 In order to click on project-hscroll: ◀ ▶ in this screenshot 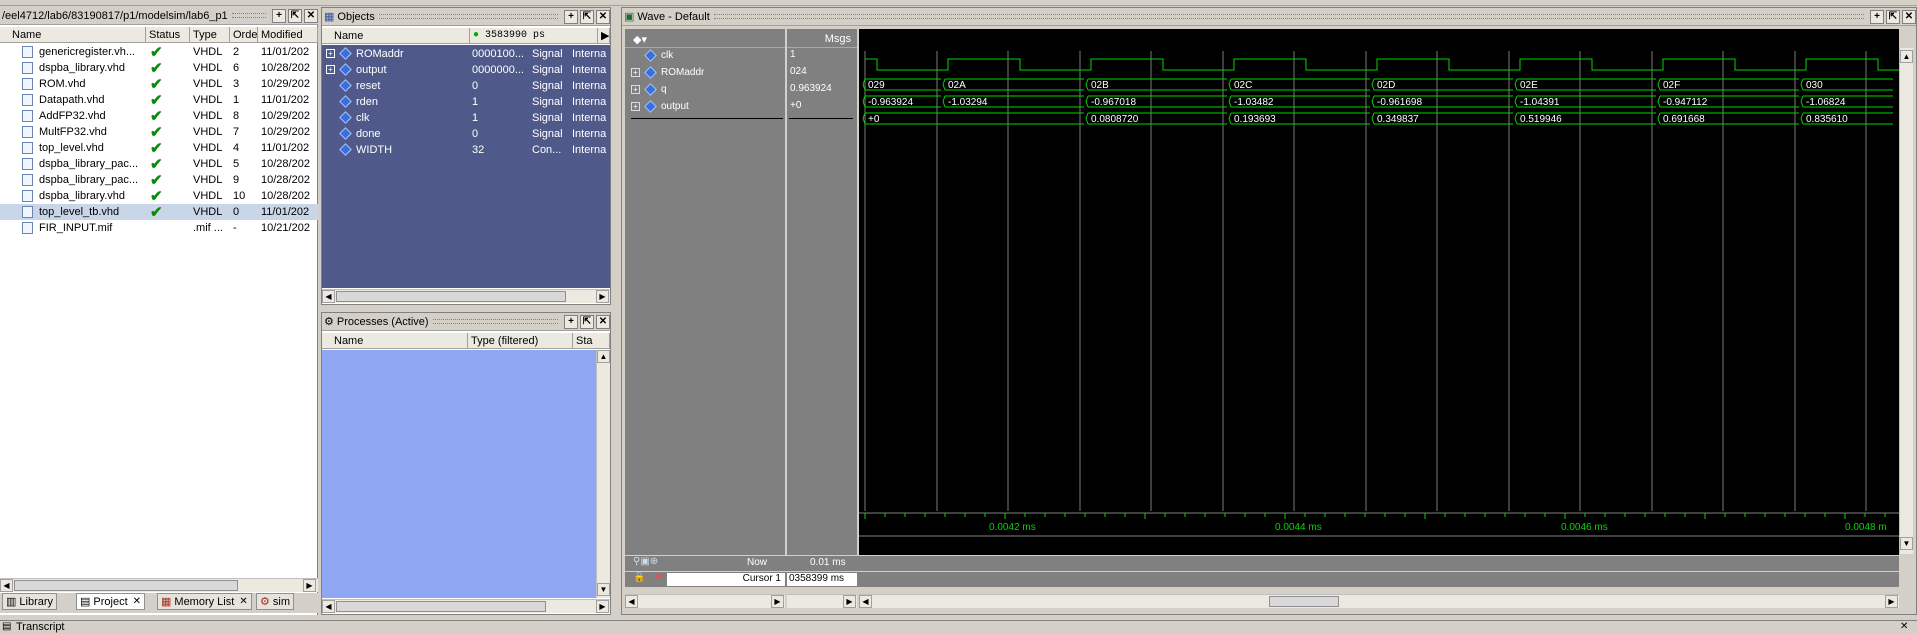, I will do `click(159, 585)`.